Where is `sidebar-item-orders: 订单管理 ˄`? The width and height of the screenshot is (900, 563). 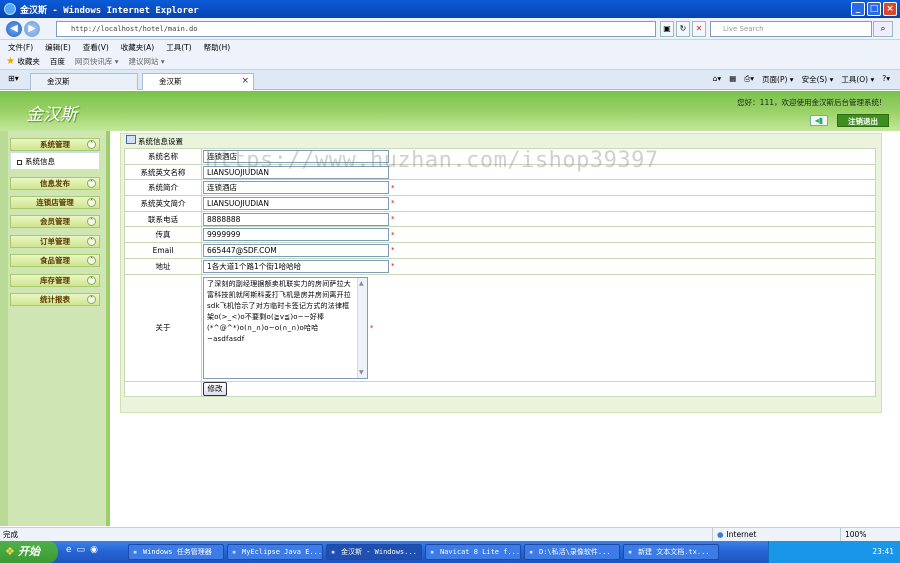 sidebar-item-orders: 订单管理 ˄ is located at coordinates (55, 241).